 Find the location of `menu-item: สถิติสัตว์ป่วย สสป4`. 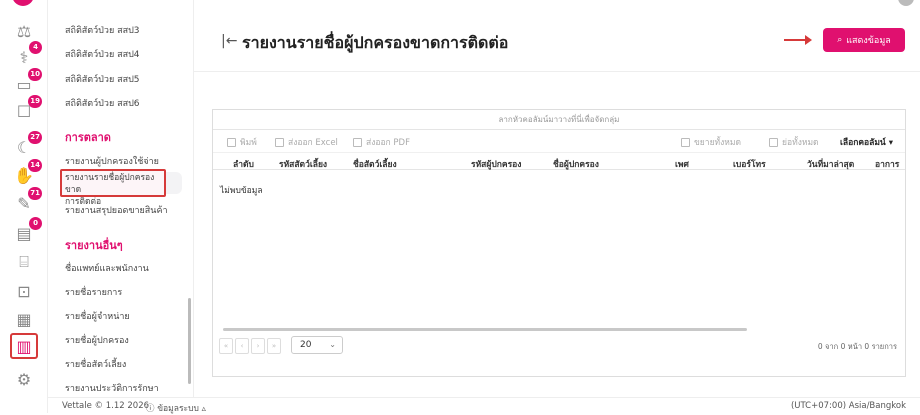

menu-item: สถิติสัตว์ป่วย สสป4 is located at coordinates (102, 54).